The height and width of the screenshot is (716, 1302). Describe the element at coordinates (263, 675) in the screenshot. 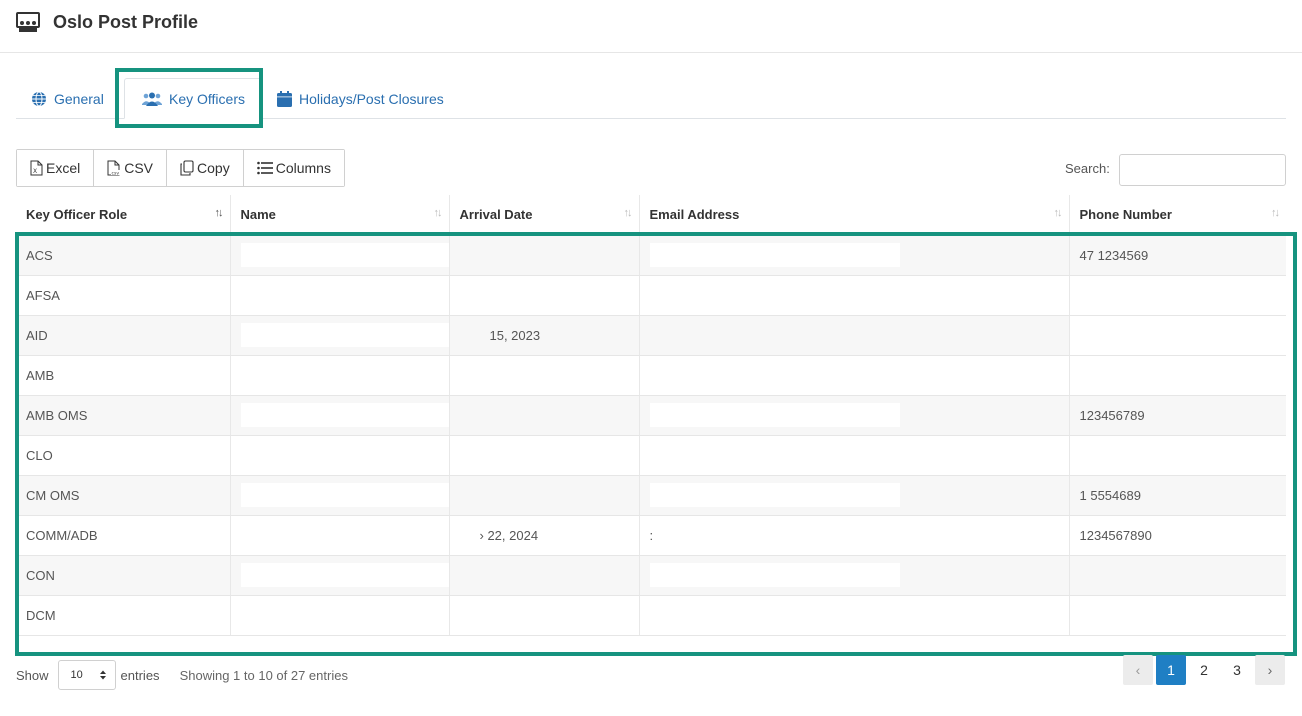

I see `entries-info: Showing 1 to 10 of 27 entries` at that location.